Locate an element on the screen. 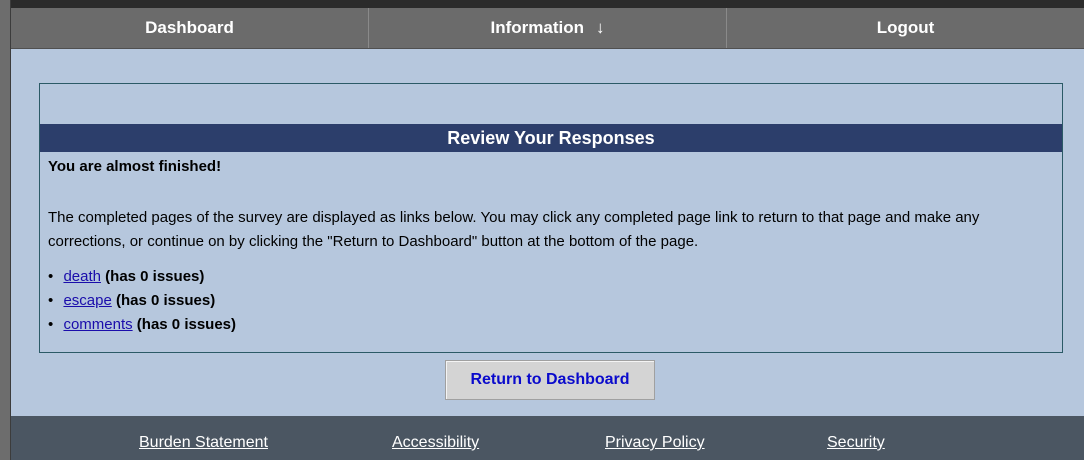  nav-information-label: Information is located at coordinates (537, 27).